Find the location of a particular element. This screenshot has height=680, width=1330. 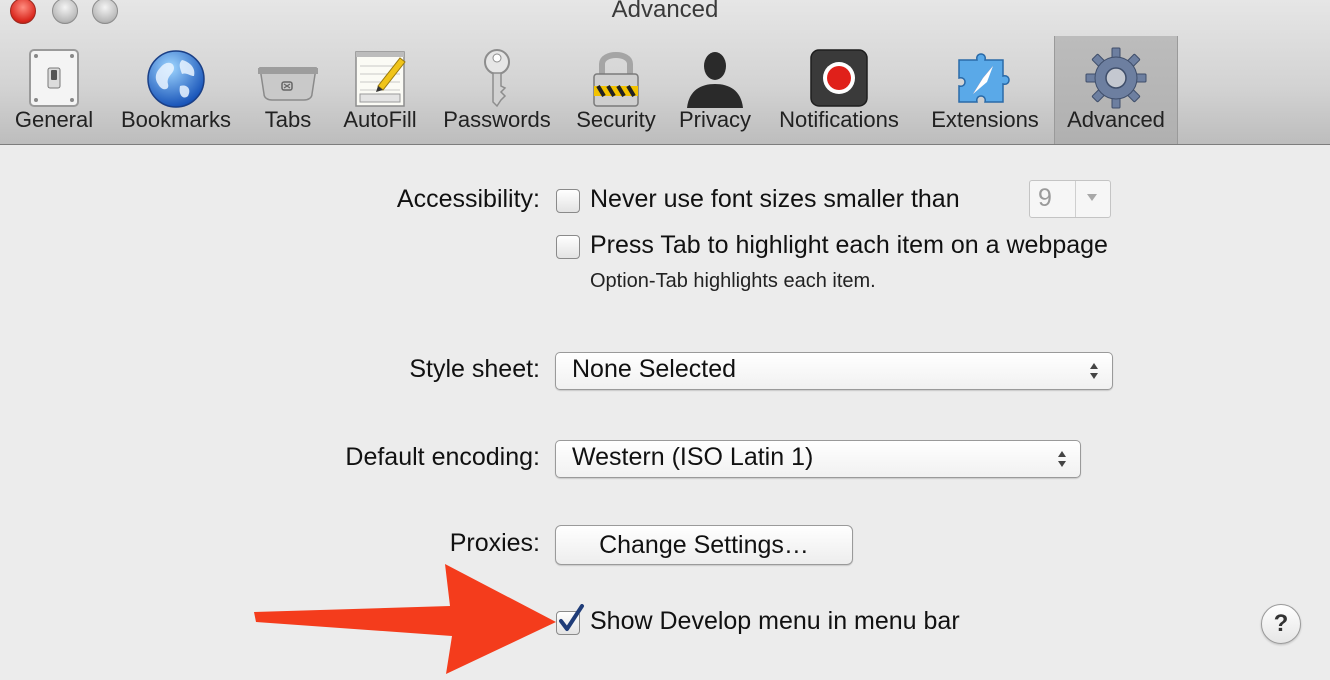

proxies-label: Proxies: is located at coordinates (494, 543).